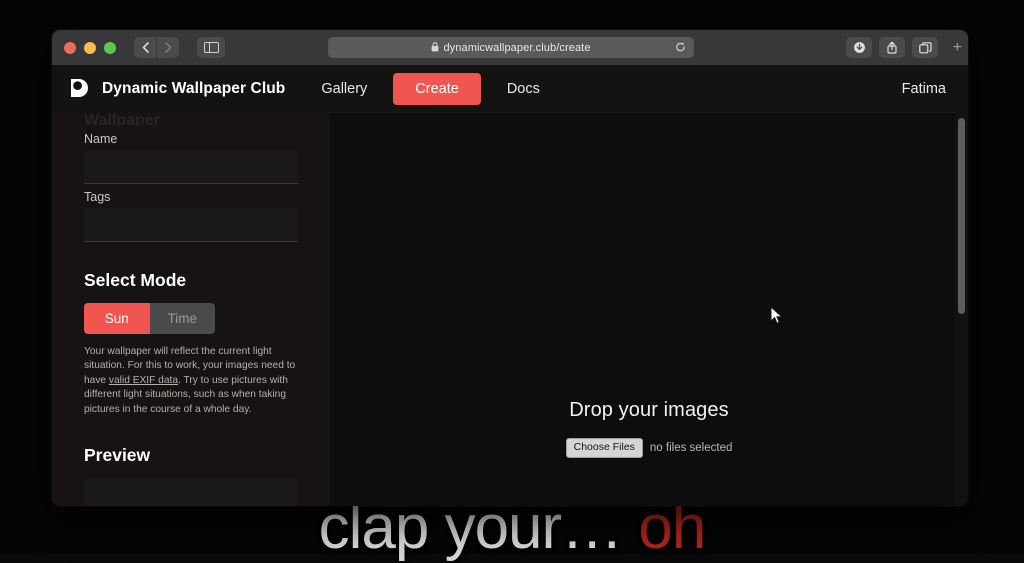 The height and width of the screenshot is (563, 1024). What do you see at coordinates (604, 448) in the screenshot?
I see `choose-files-button: Choose Files` at bounding box center [604, 448].